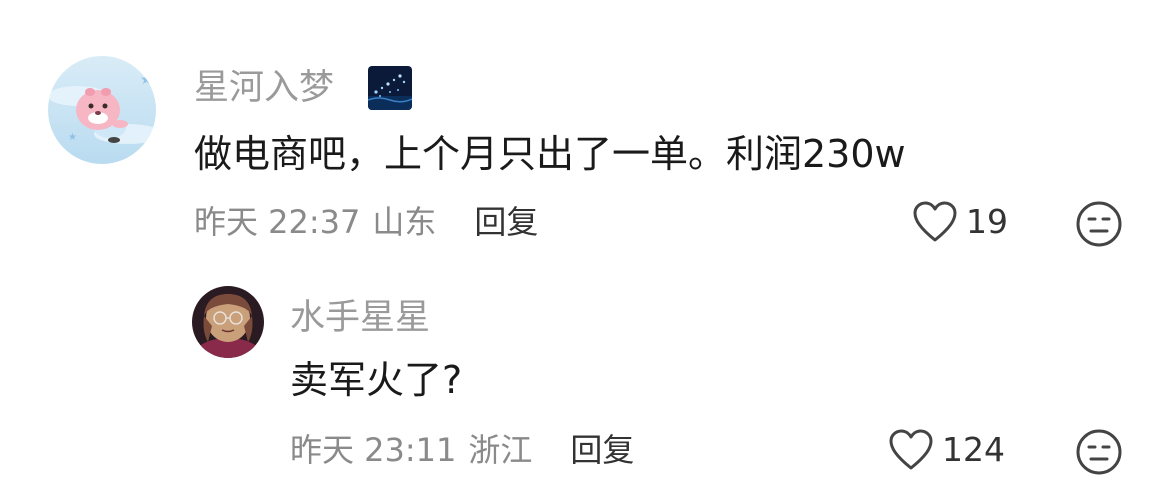 This screenshot has width=1170, height=503. What do you see at coordinates (373, 450) in the screenshot?
I see `comment-time: 昨天 23:11` at bounding box center [373, 450].